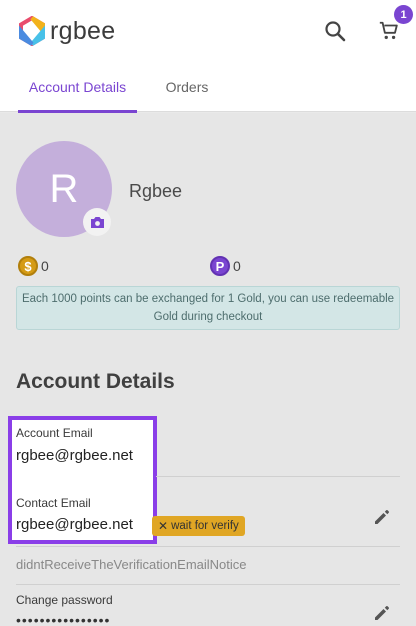  I want to click on account-email-value: rgbee@rgbee.net, so click(74, 455).